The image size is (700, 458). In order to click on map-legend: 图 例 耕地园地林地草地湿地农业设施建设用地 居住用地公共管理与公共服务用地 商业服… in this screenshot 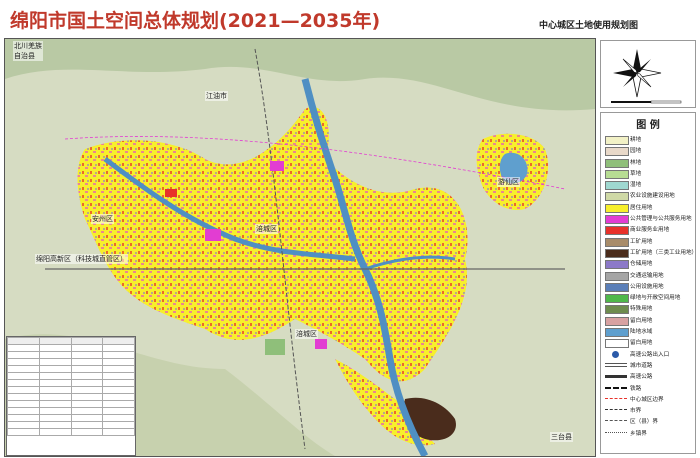, I will do `click(649, 283)`.